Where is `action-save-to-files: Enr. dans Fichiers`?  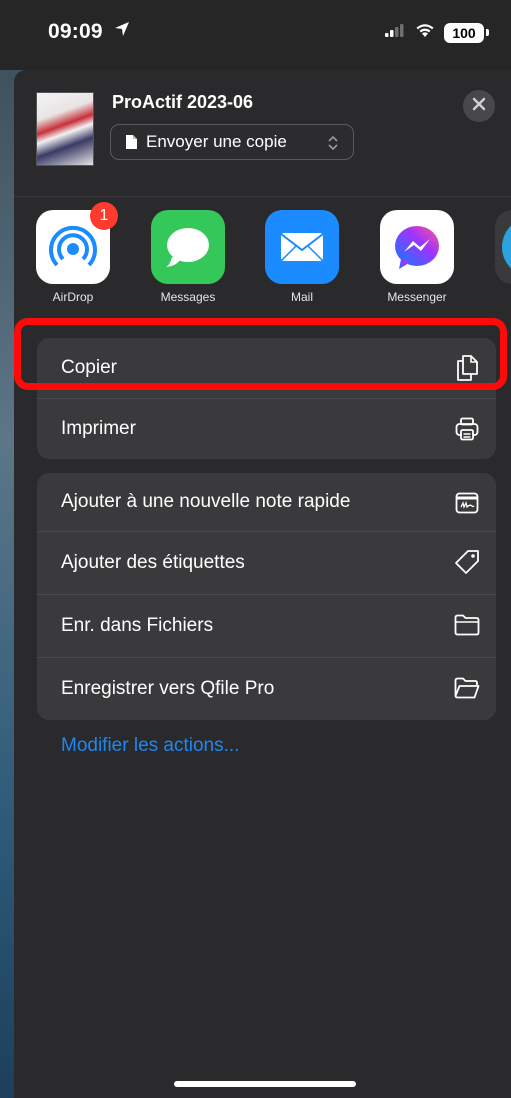
action-save-to-files: Enr. dans Fichiers is located at coordinates (266, 625).